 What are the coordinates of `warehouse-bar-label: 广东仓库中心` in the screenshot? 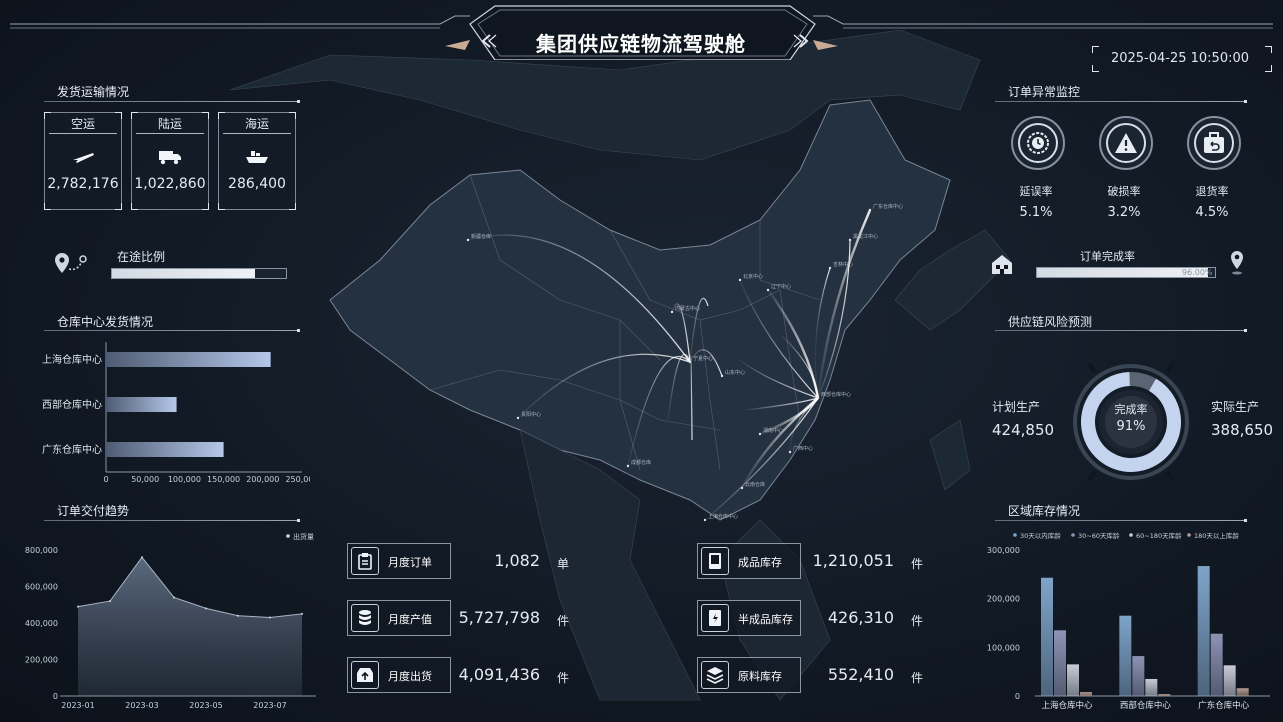 It's located at (72, 449).